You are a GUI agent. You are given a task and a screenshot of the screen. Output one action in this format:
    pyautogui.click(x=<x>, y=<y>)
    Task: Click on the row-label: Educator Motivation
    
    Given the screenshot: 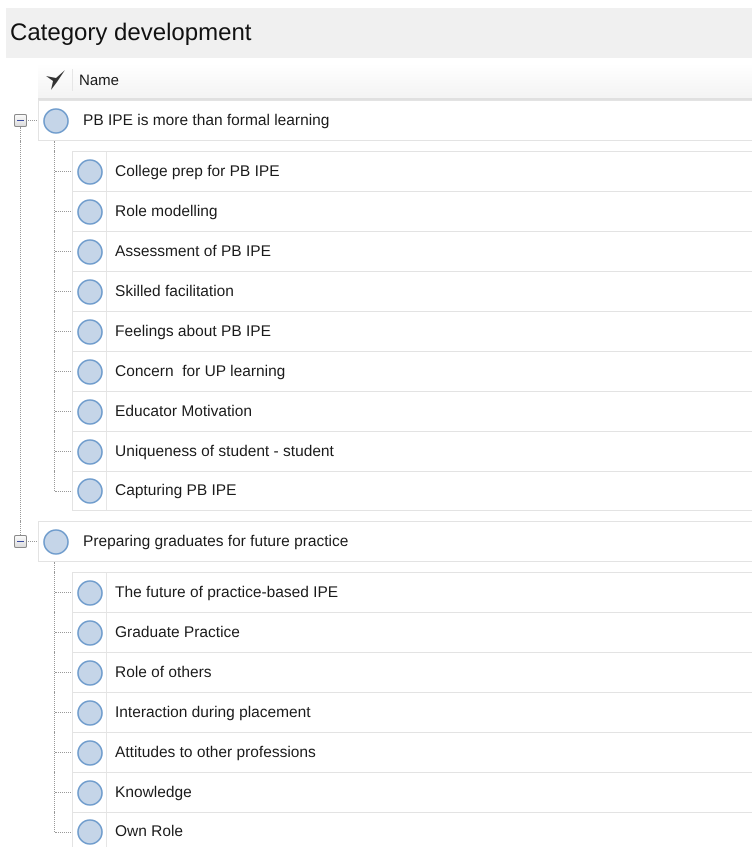 What is the action you would take?
    pyautogui.click(x=183, y=411)
    